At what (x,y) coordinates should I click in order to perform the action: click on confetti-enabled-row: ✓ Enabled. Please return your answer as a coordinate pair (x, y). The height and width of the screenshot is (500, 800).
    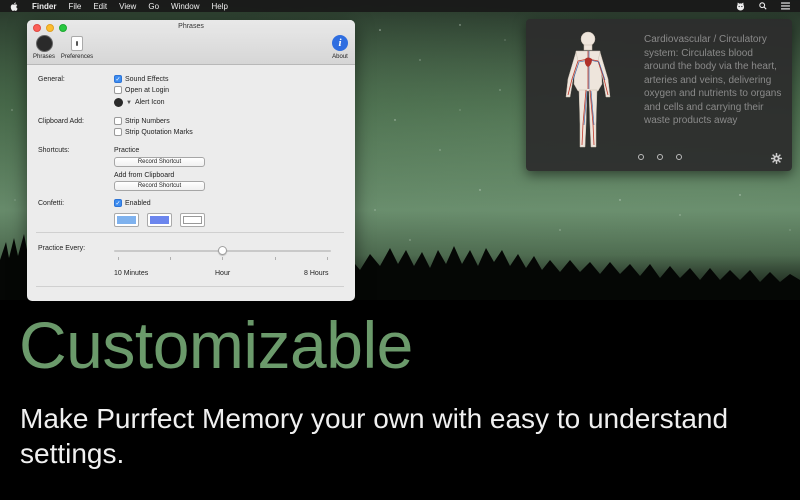
    Looking at the image, I should click on (132, 203).